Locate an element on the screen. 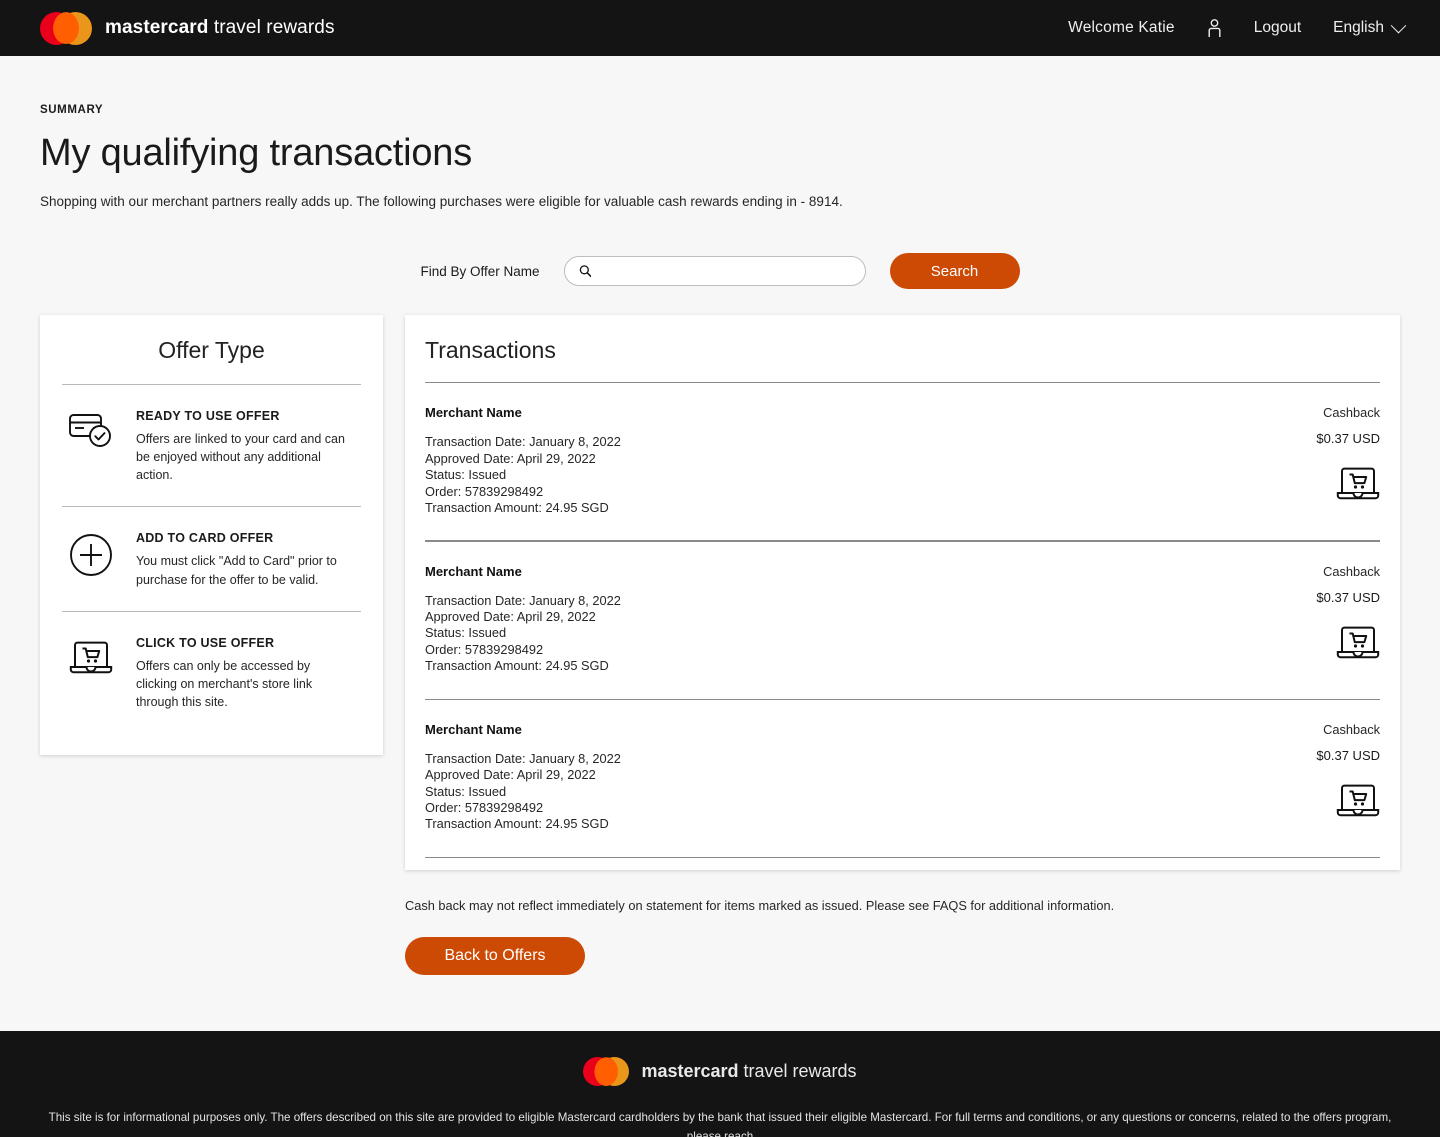  divider is located at coordinates (902, 857).